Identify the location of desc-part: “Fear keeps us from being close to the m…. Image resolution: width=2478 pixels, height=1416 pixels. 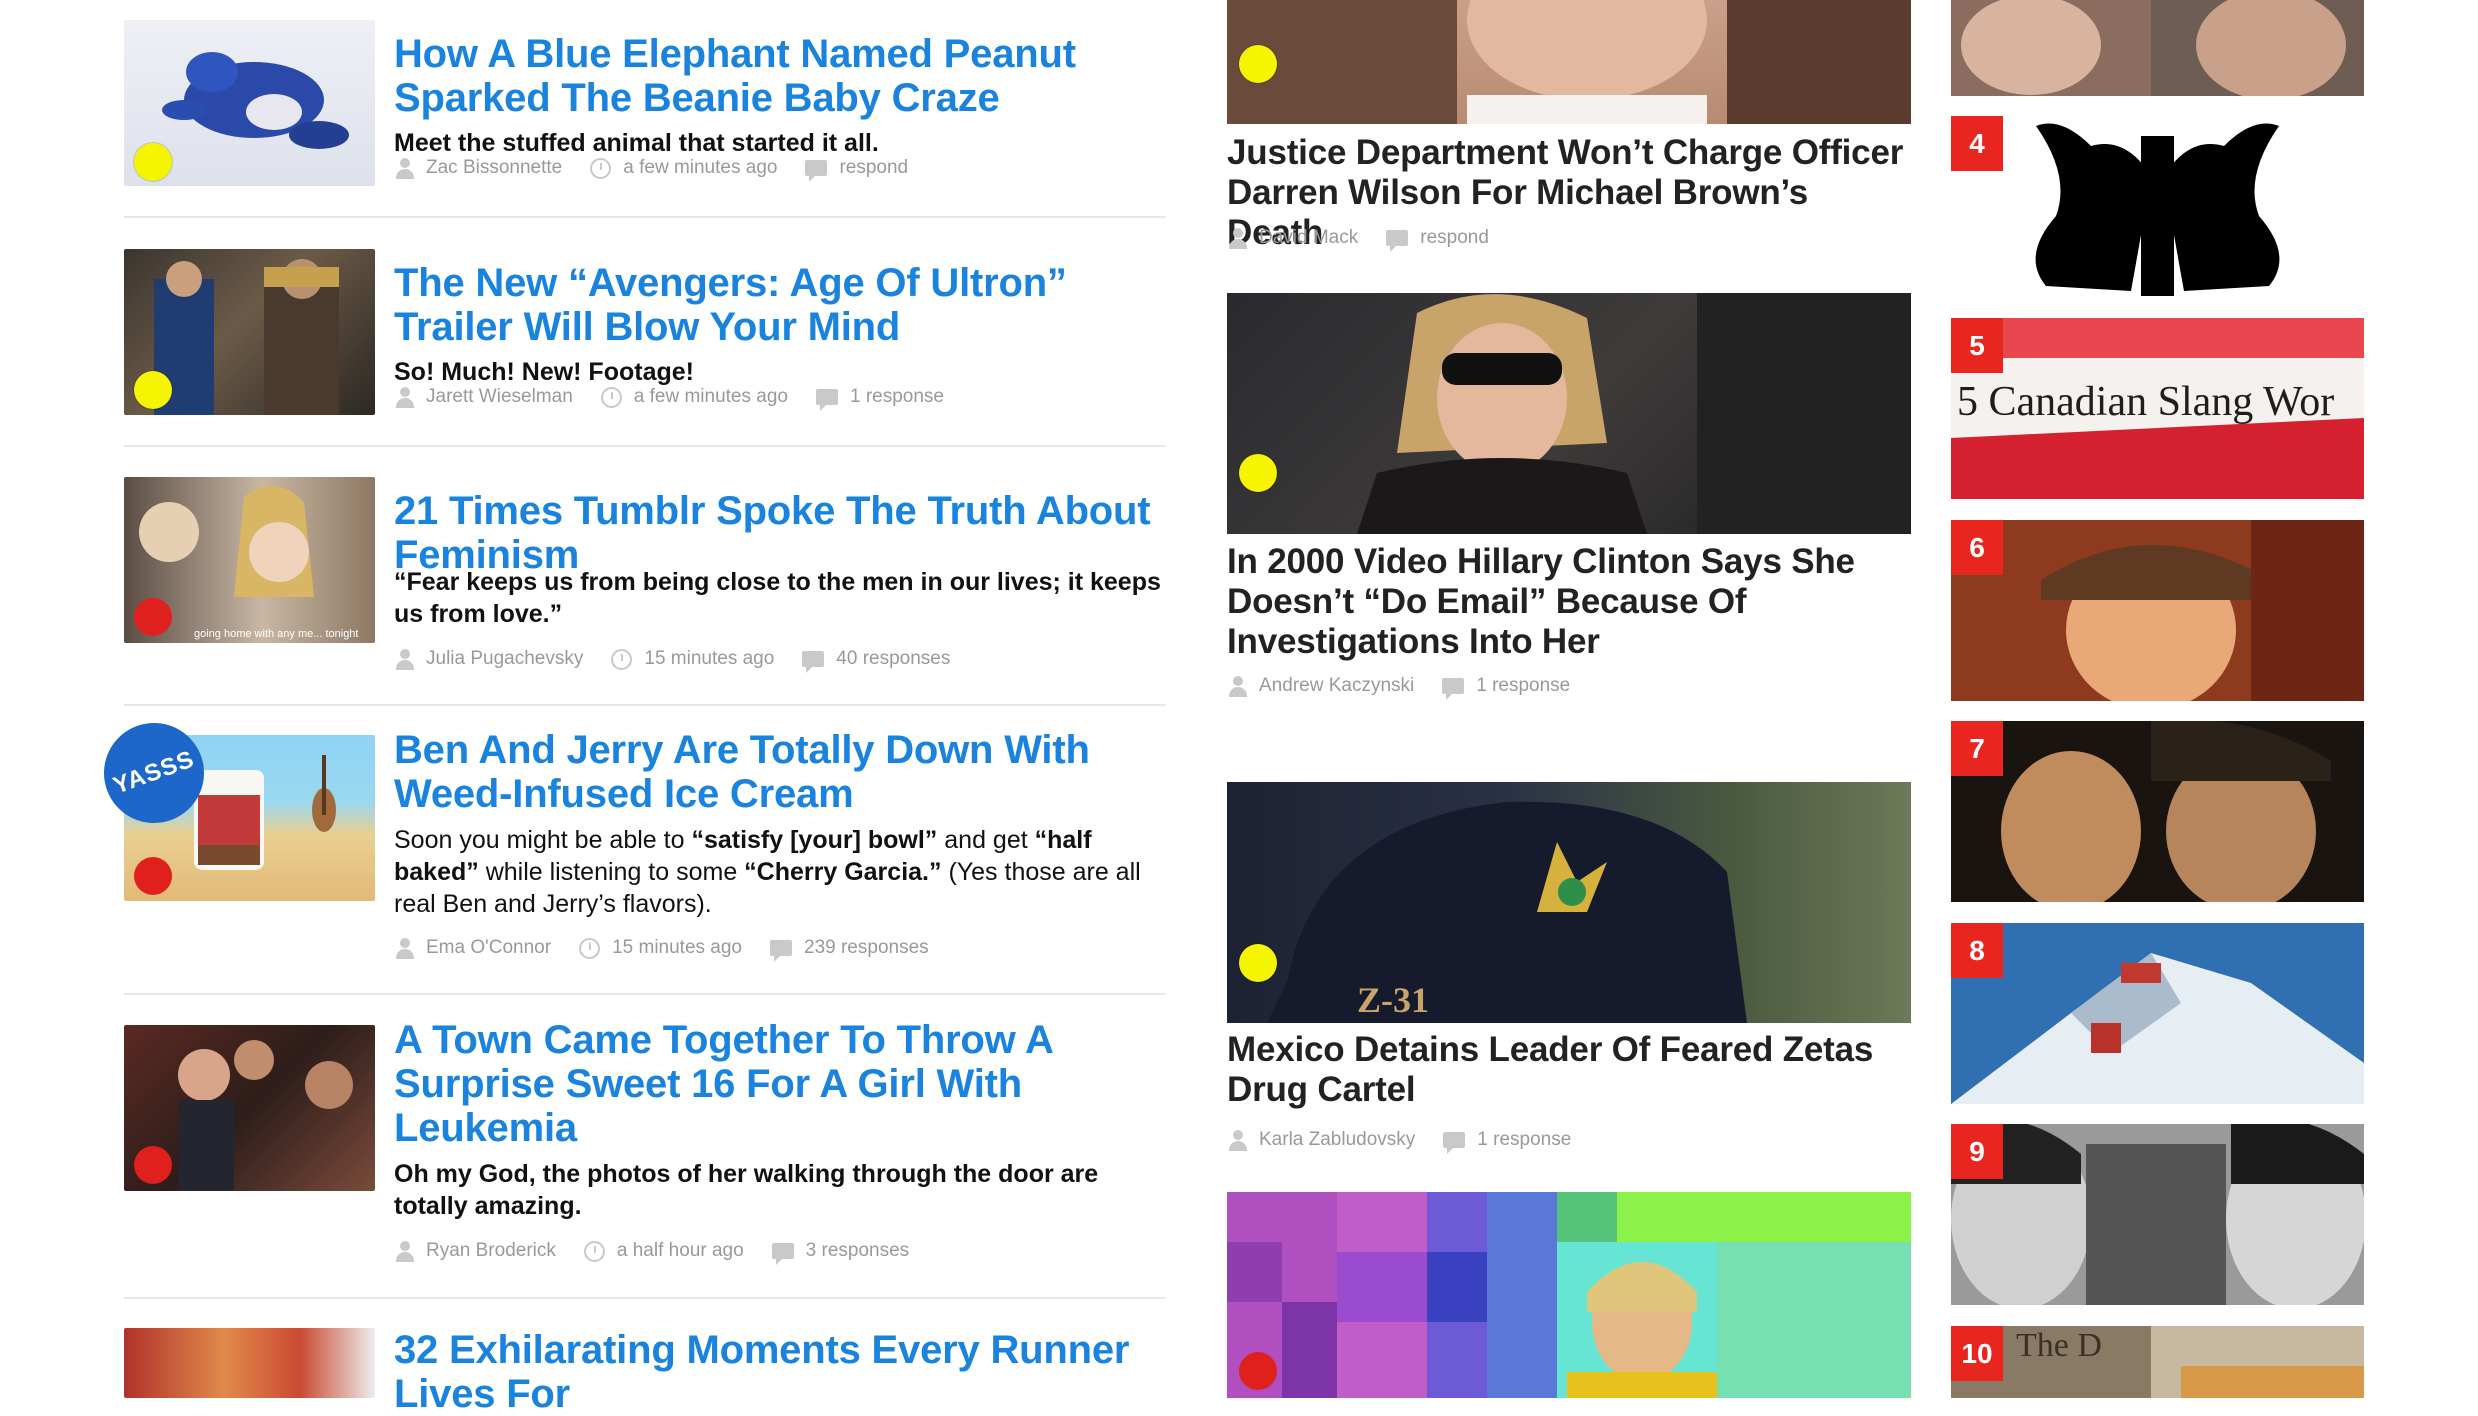
(777, 598).